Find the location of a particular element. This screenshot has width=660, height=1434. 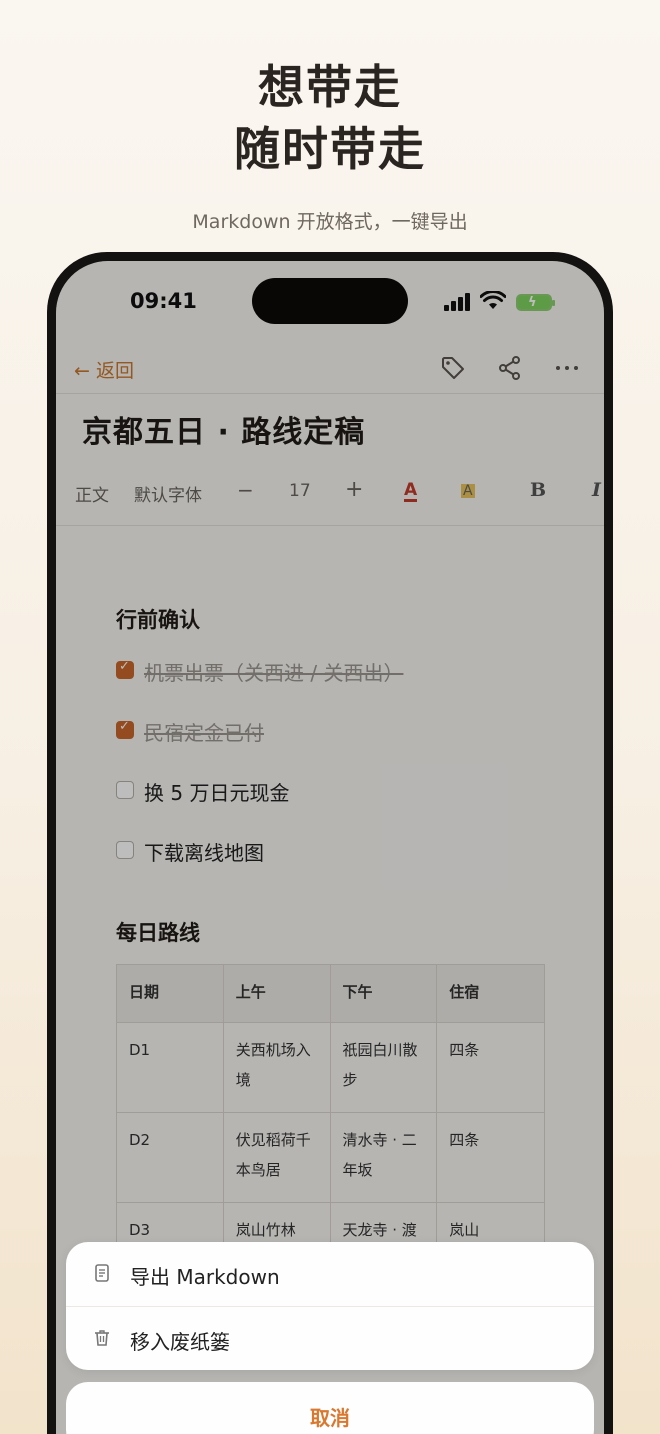

promo-subtitle: Markdown 开放格式，一键导出 is located at coordinates (330, 222).